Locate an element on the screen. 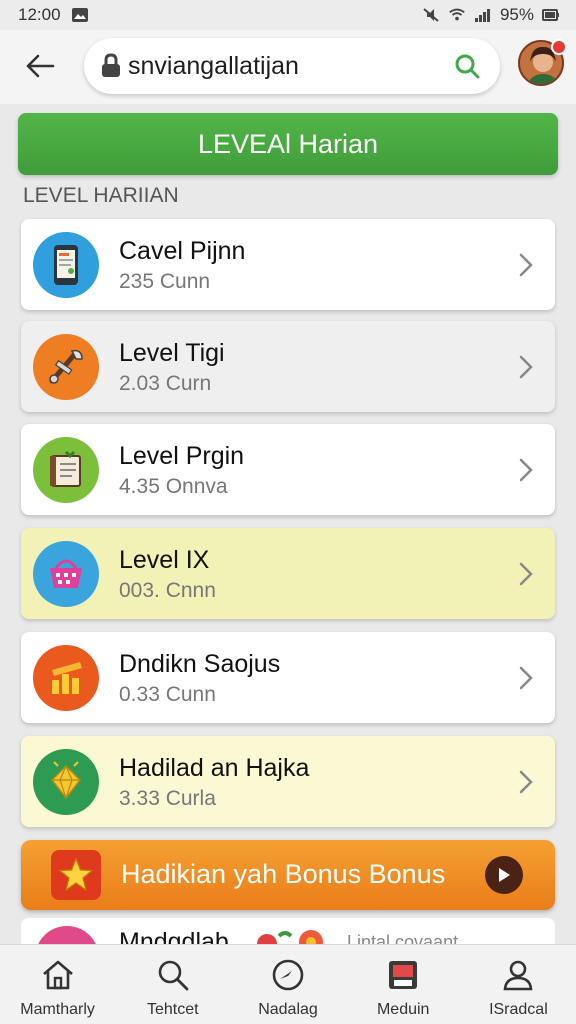 The width and height of the screenshot is (576, 1024). lock-icon is located at coordinates (111, 65).